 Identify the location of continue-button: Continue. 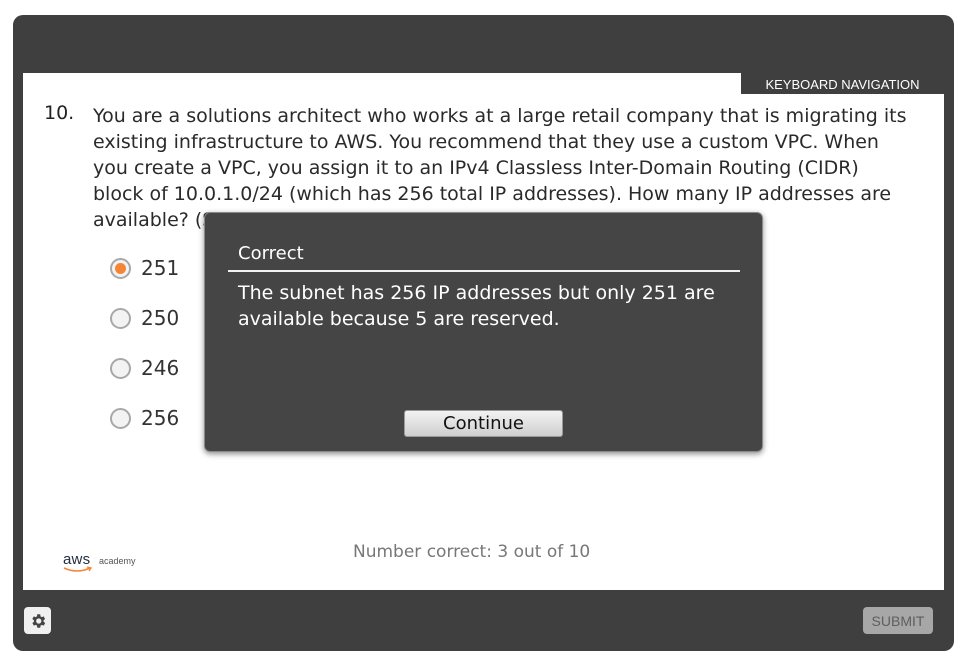
(483, 423).